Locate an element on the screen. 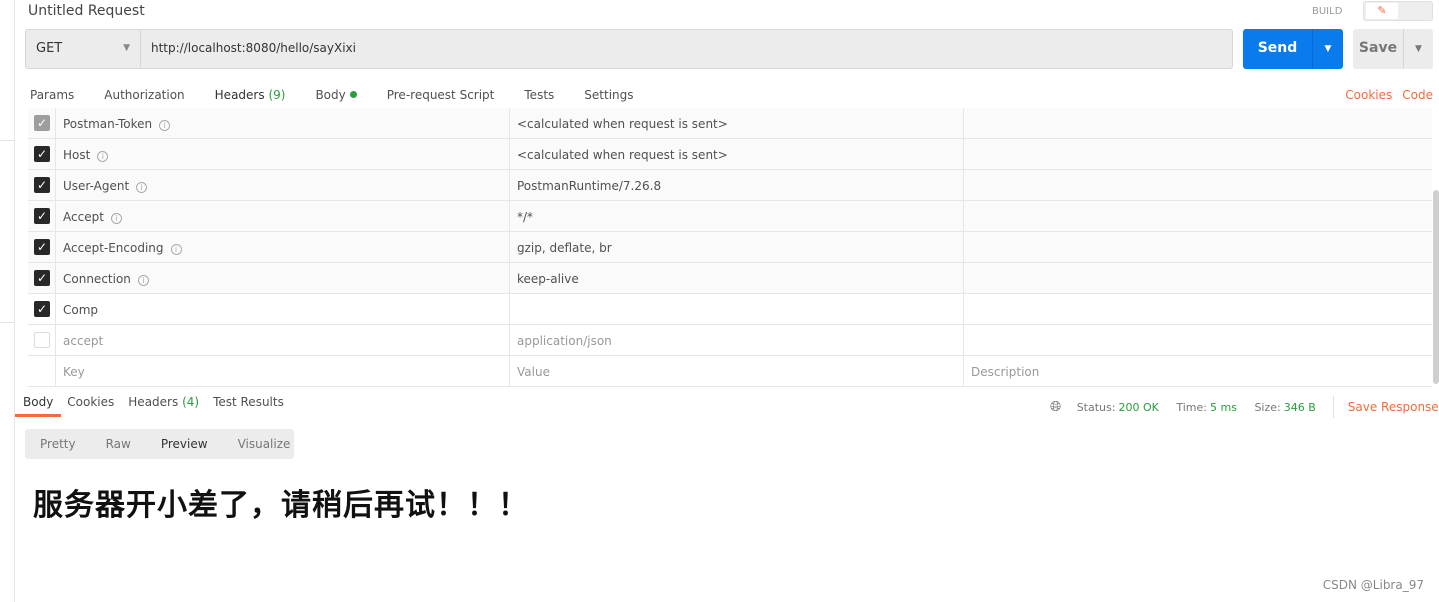  description-input: Description is located at coordinates (1198, 371).